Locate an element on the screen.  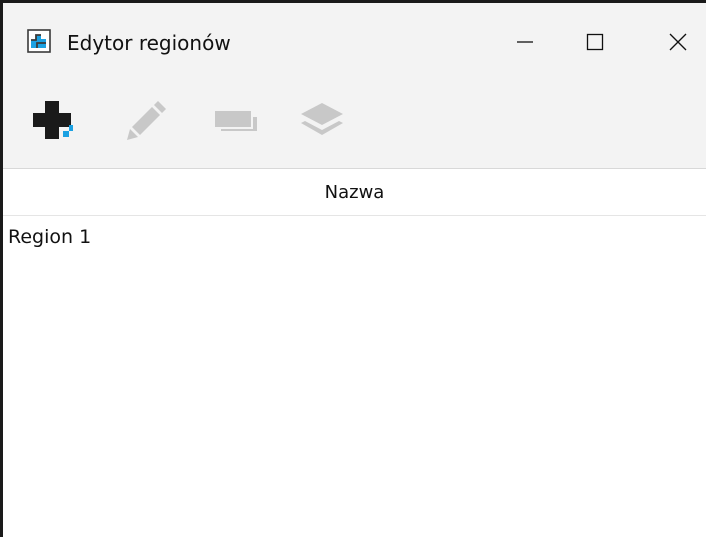
region-name: Region 1 is located at coordinates (50, 237).